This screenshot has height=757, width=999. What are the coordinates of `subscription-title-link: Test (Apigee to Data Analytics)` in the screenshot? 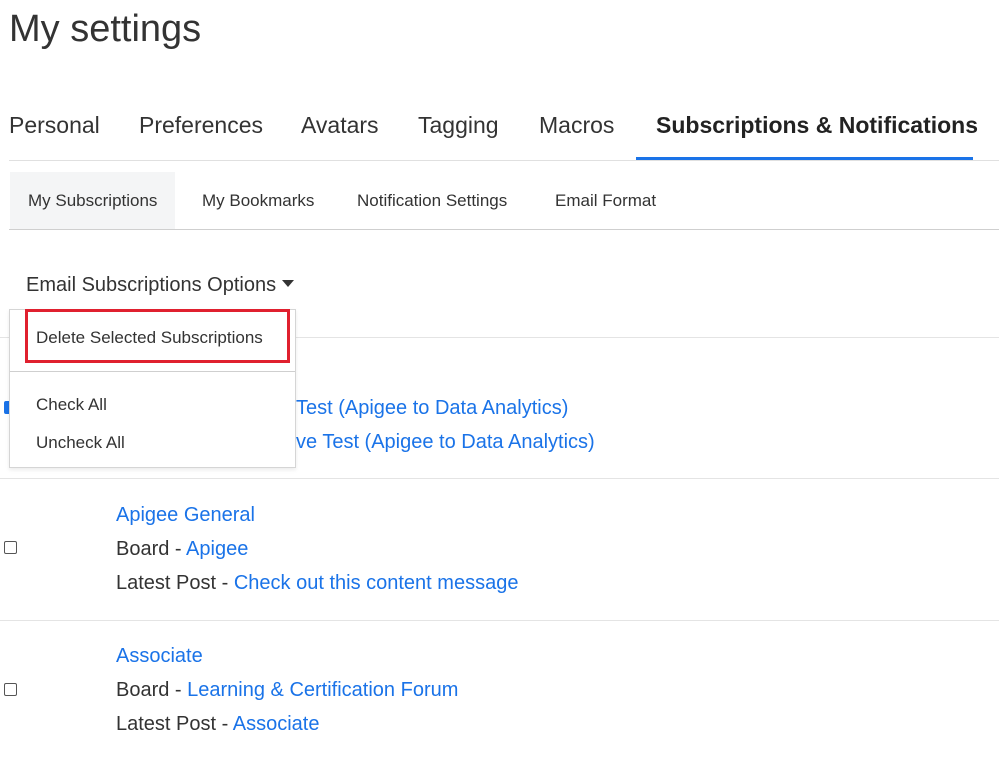 It's located at (432, 408).